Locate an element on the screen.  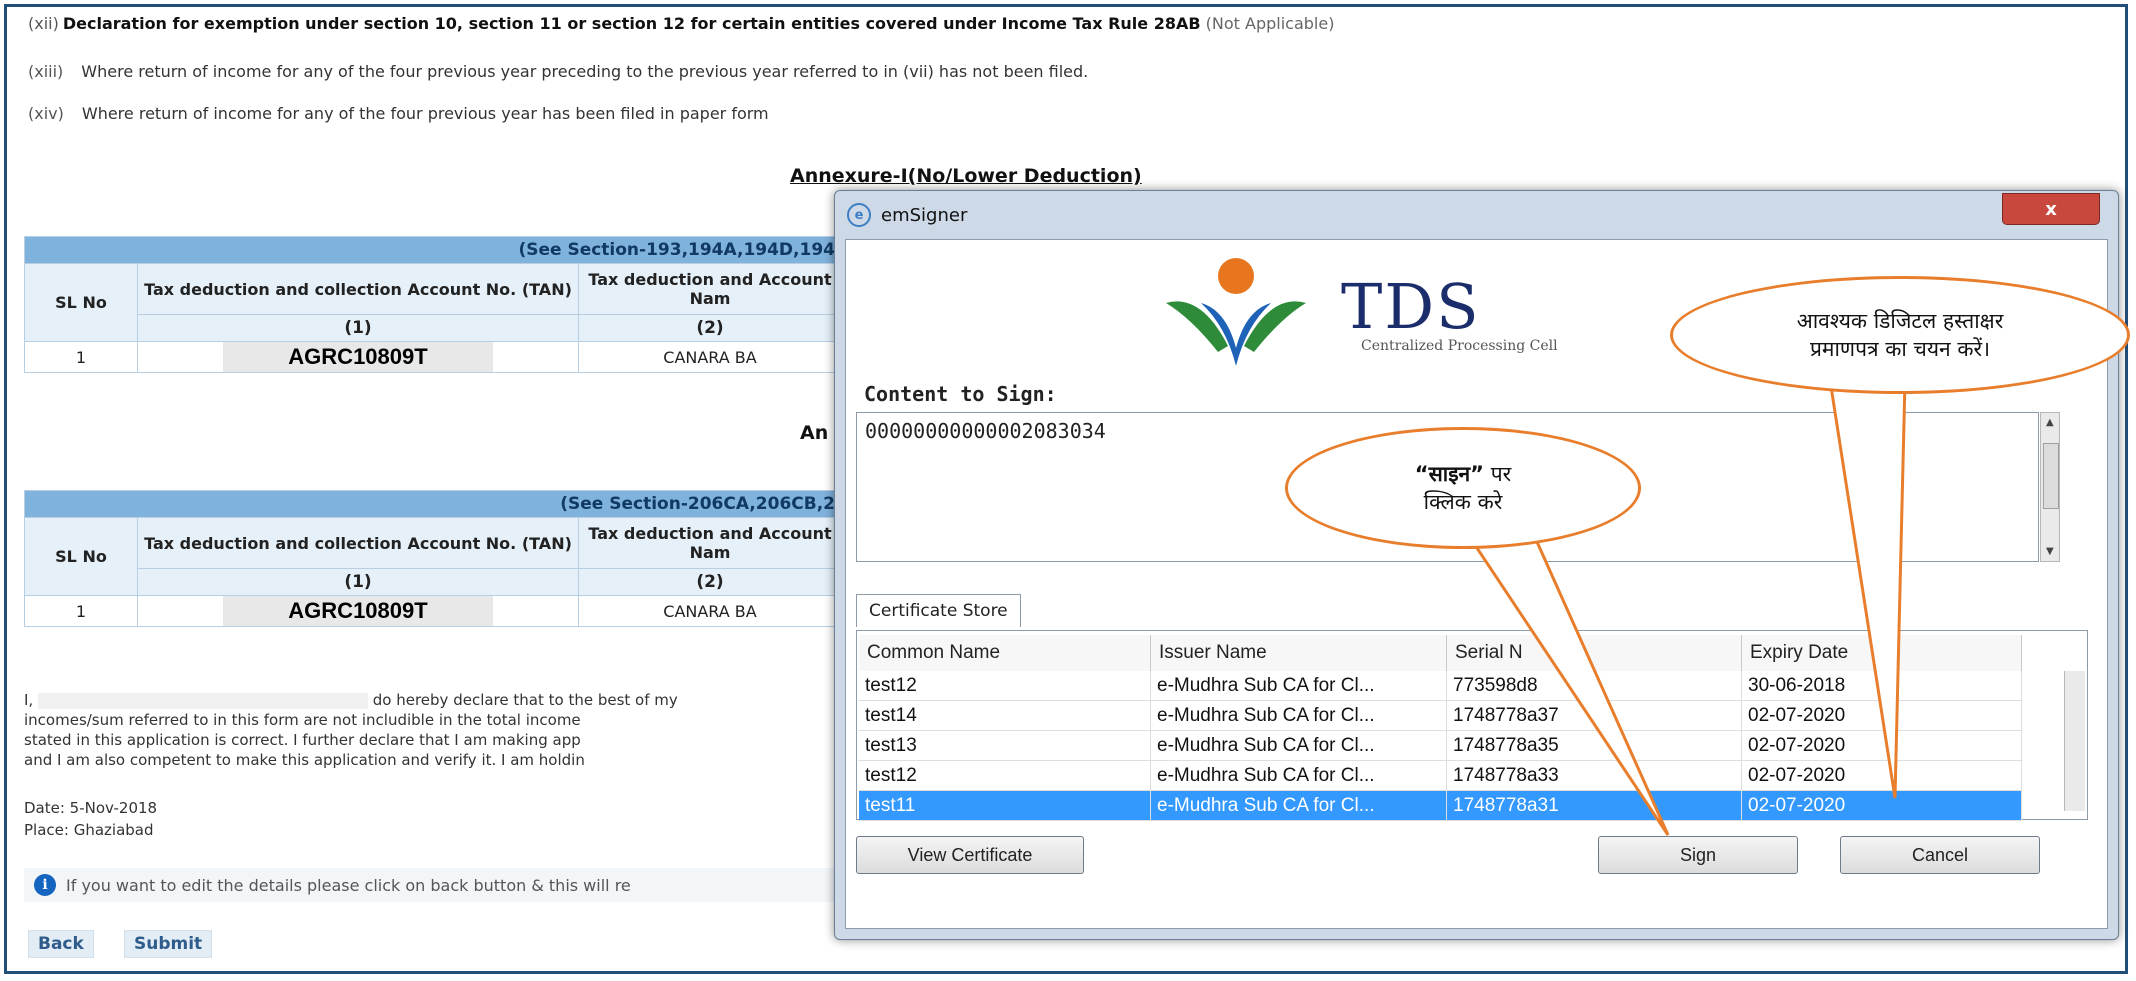
sign-callout-pointer is located at coordinates (1561, 674).